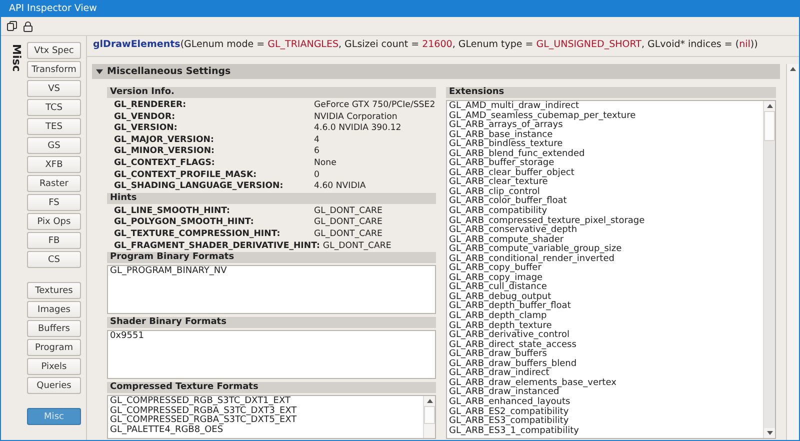 This screenshot has height=441, width=800. I want to click on property-value: None, so click(325, 164).